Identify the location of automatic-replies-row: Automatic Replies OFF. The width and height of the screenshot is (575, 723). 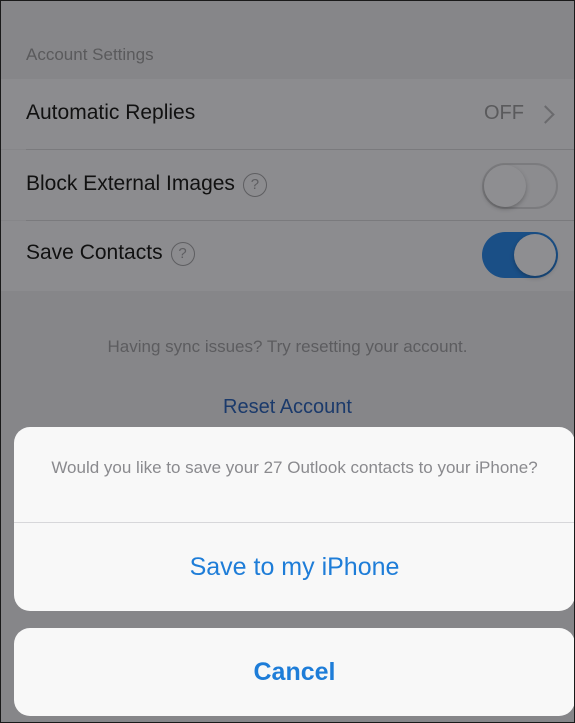
(287, 114).